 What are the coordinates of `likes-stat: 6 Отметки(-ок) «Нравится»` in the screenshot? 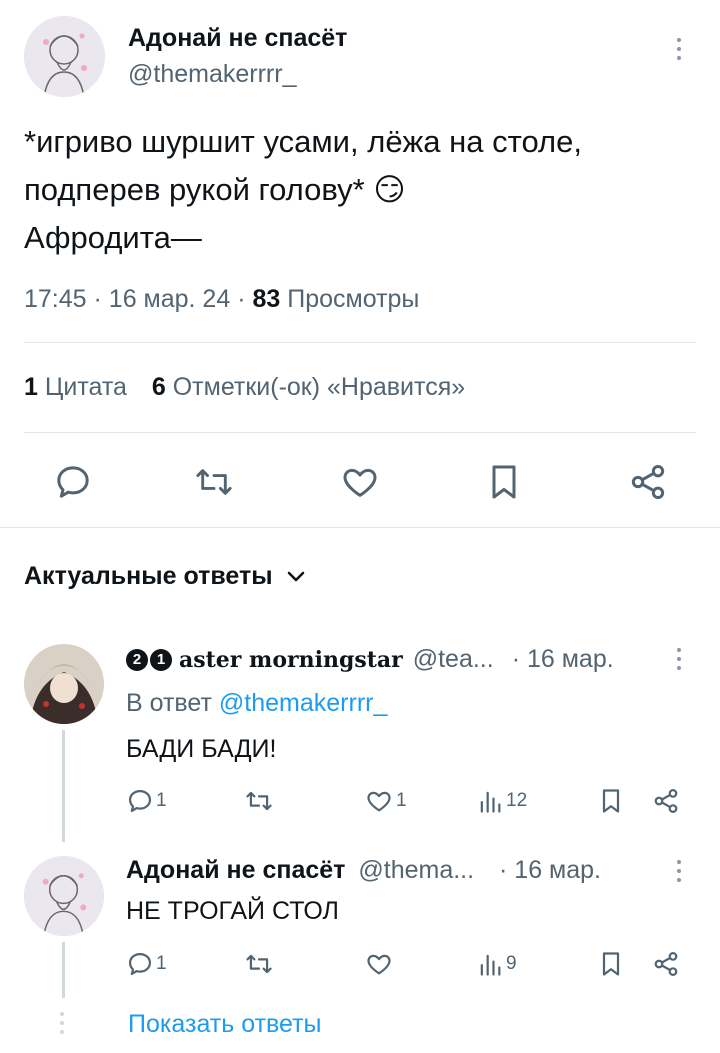 It's located at (308, 387).